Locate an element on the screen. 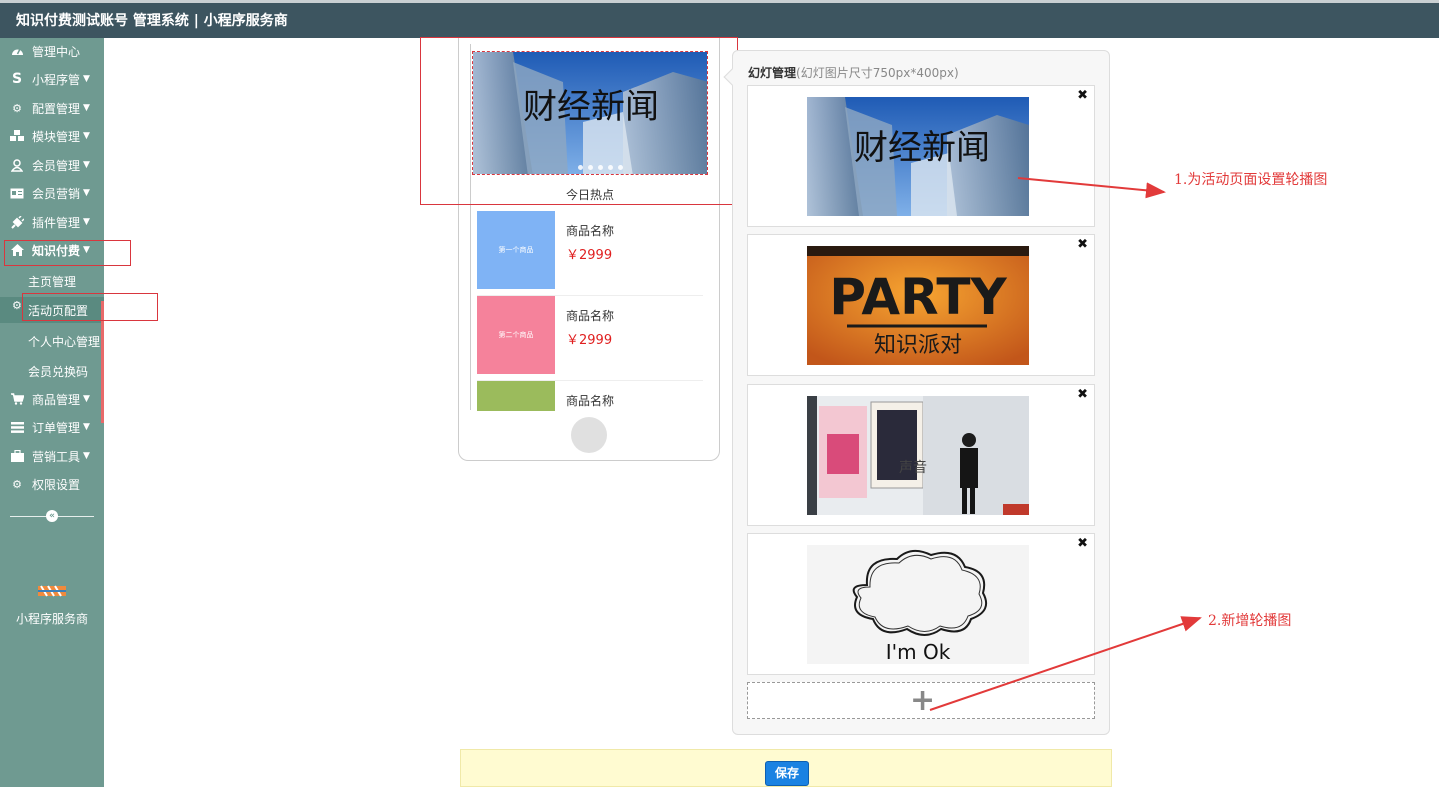 The image size is (1439, 787). annotation-label-2: 2.新增轮播图 is located at coordinates (1250, 621).